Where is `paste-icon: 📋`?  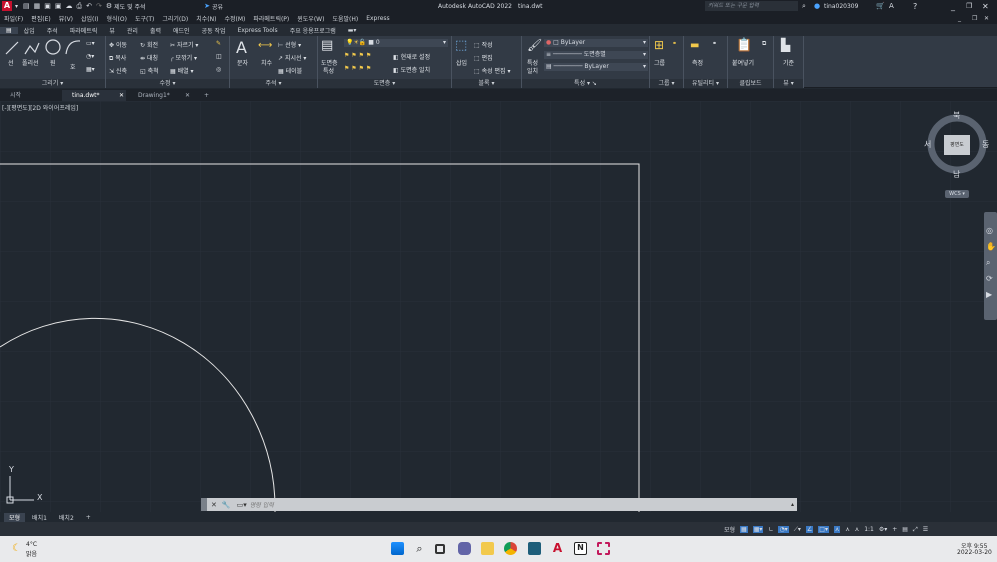 paste-icon: 📋 is located at coordinates (744, 45).